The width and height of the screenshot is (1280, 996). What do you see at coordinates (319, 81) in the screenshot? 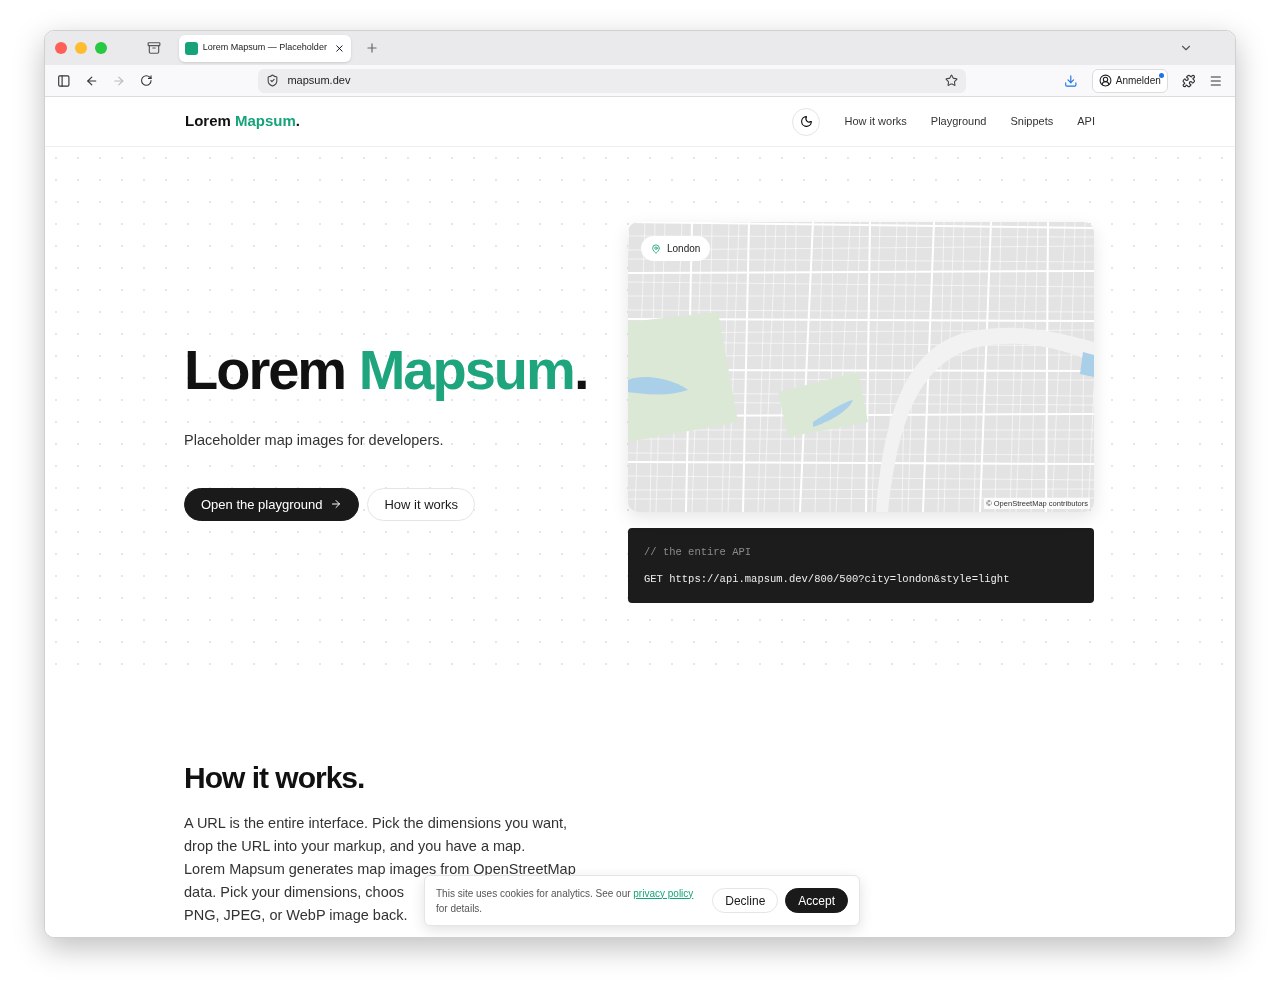
I see `address-text: mapsum.dev` at bounding box center [319, 81].